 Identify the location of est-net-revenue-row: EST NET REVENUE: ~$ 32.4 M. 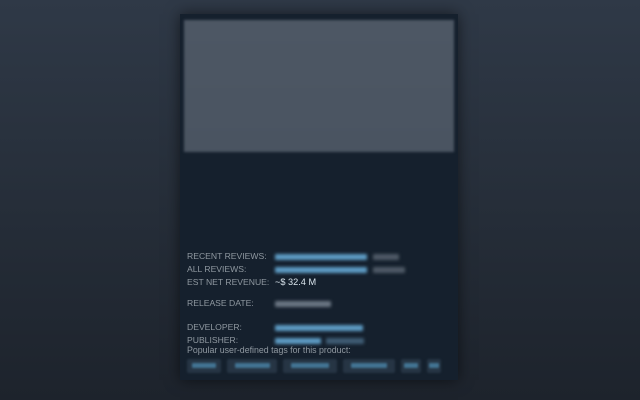
(319, 282).